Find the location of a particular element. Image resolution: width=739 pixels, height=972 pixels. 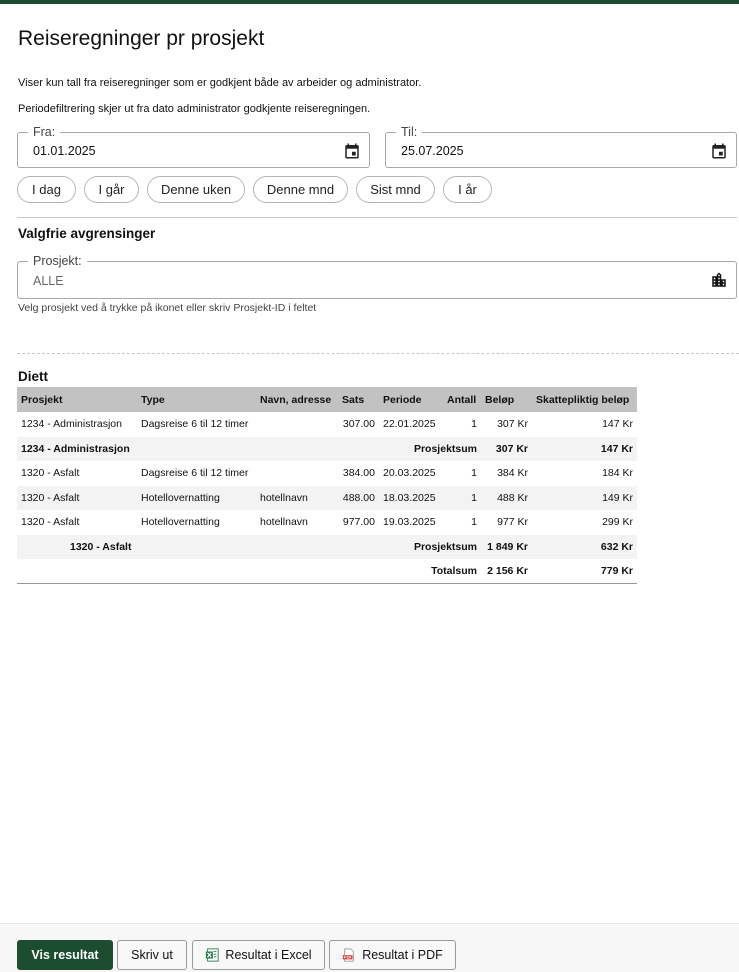

print-button: Skriv ut is located at coordinates (152, 955).